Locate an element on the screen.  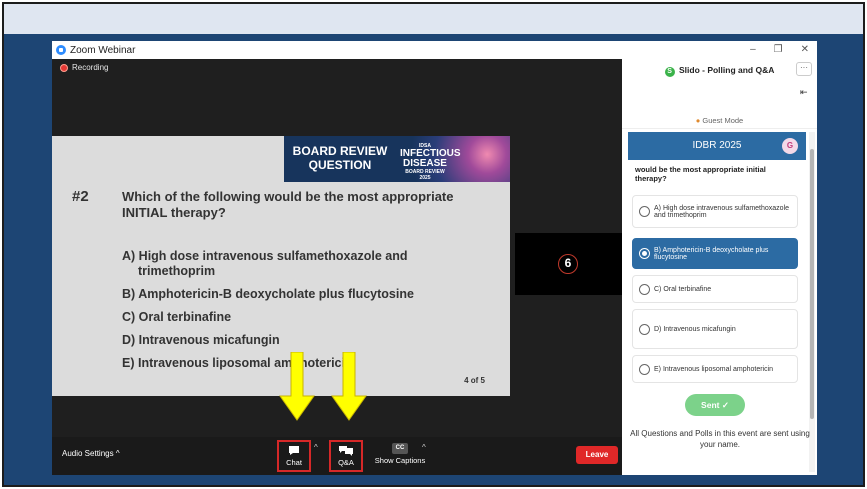
slide-header-title: BOARD REVIEW QUESTION is located at coordinates (340, 158).